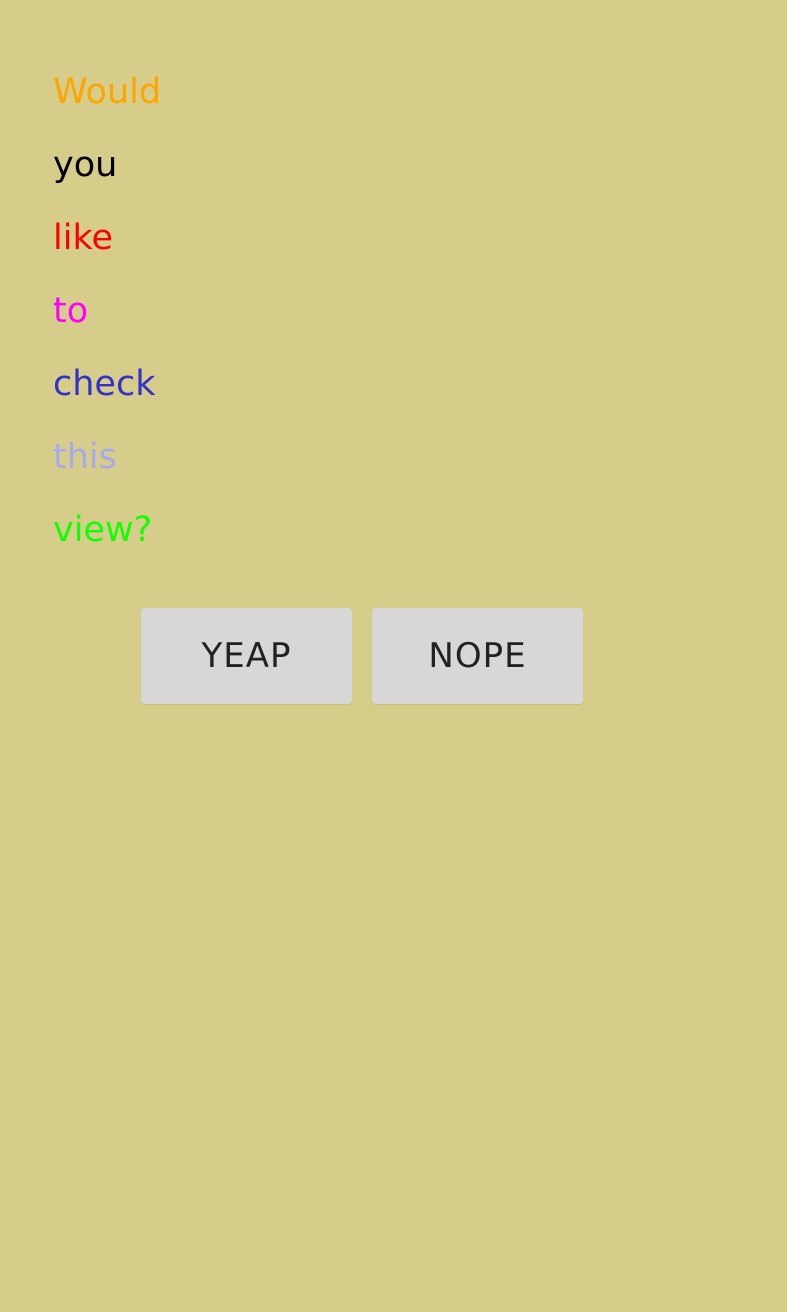 The height and width of the screenshot is (1312, 787). I want to click on question-word: like, so click(83, 238).